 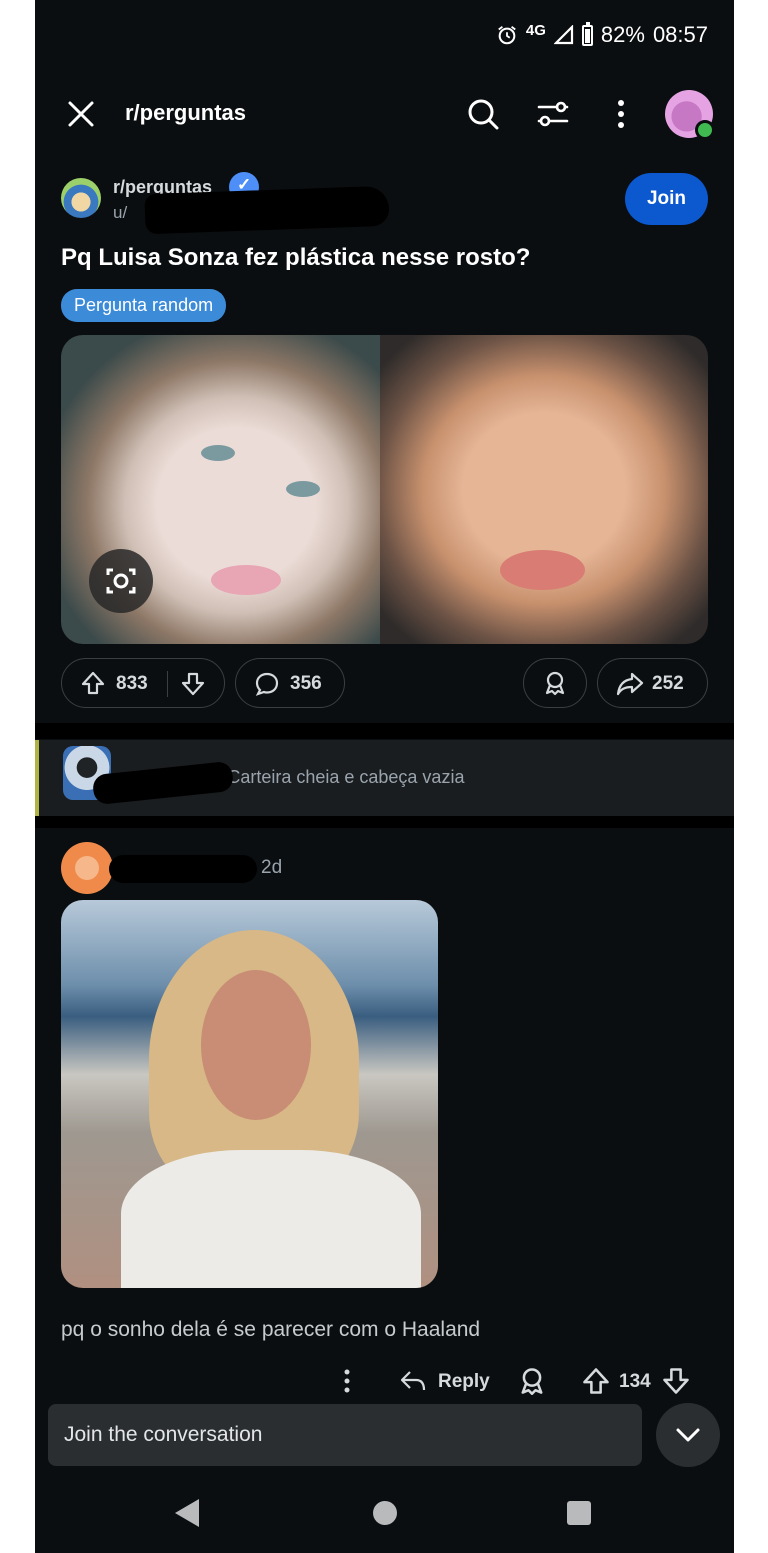 What do you see at coordinates (249, 1094) in the screenshot?
I see `comment-image` at bounding box center [249, 1094].